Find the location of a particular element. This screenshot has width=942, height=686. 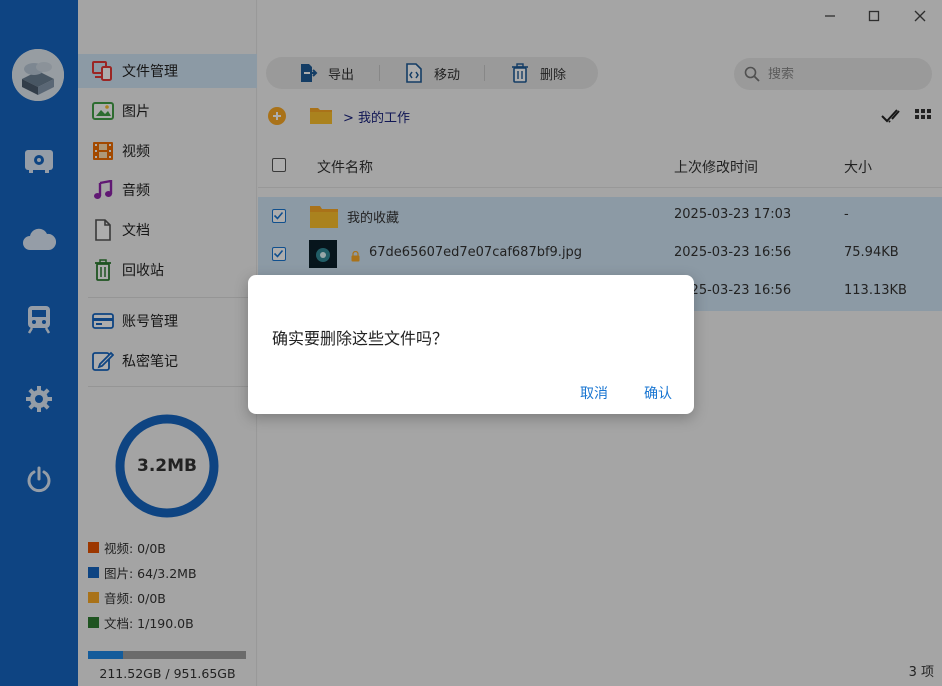

dialog-message: 确实要删除这些文件吗？ is located at coordinates (360, 338).